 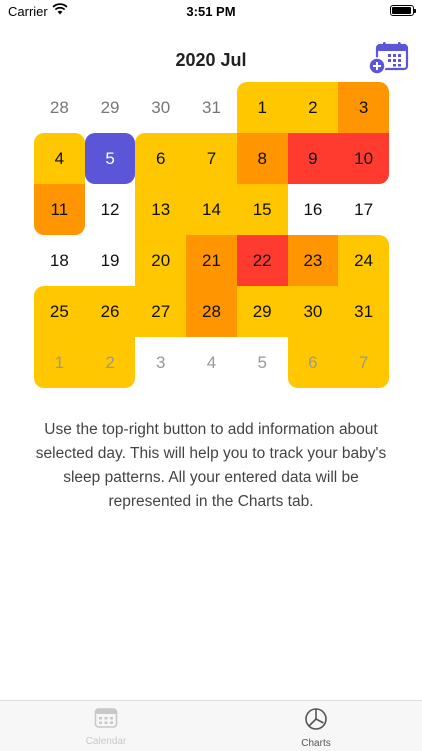 What do you see at coordinates (211, 60) in the screenshot?
I see `month-title: 2020 Jul` at bounding box center [211, 60].